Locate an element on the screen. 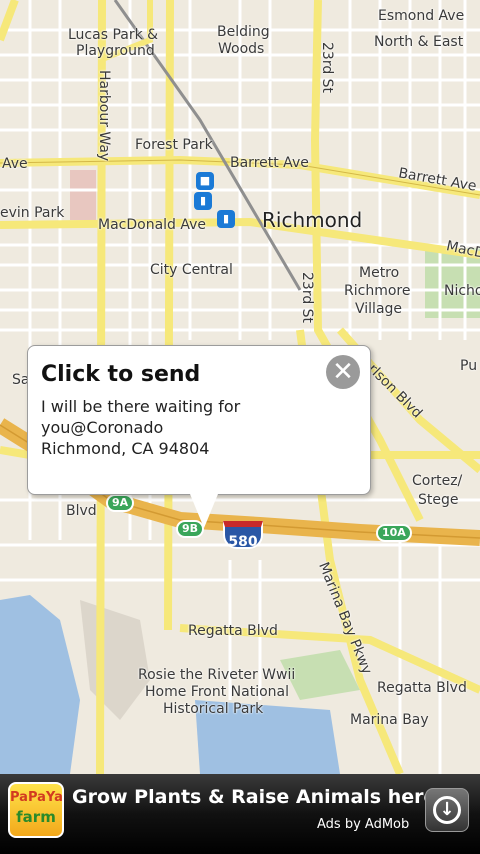 This screenshot has width=480, height=854. map-label: Barrett Ave is located at coordinates (269, 163).